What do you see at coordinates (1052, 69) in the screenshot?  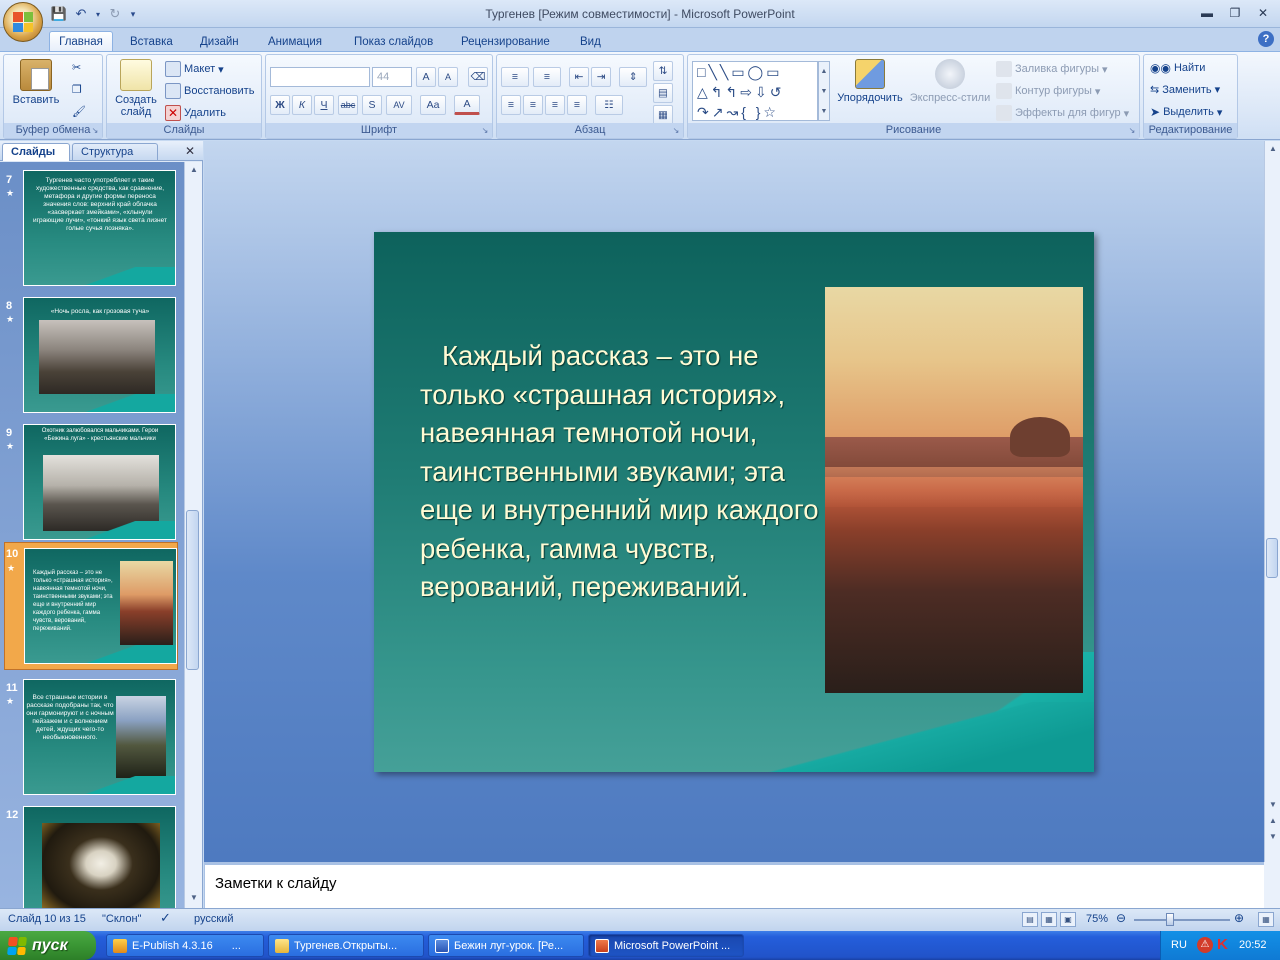 I see `shape-fill-button: Заливка фигуры ▾` at bounding box center [1052, 69].